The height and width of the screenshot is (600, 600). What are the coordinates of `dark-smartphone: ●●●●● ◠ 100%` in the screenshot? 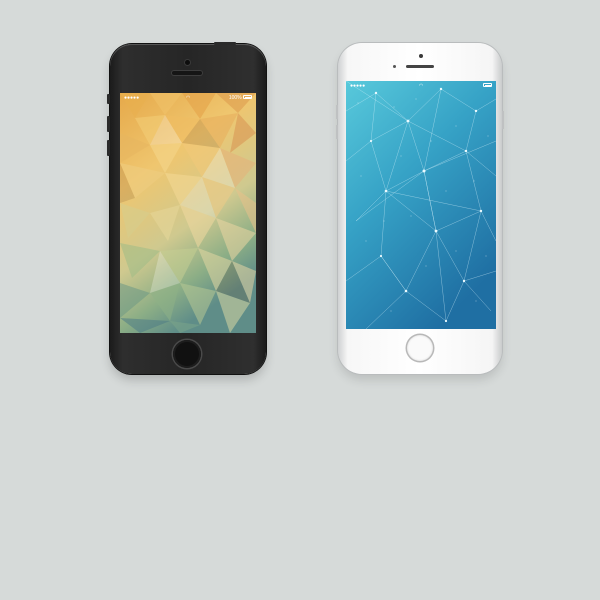 It's located at (186, 208).